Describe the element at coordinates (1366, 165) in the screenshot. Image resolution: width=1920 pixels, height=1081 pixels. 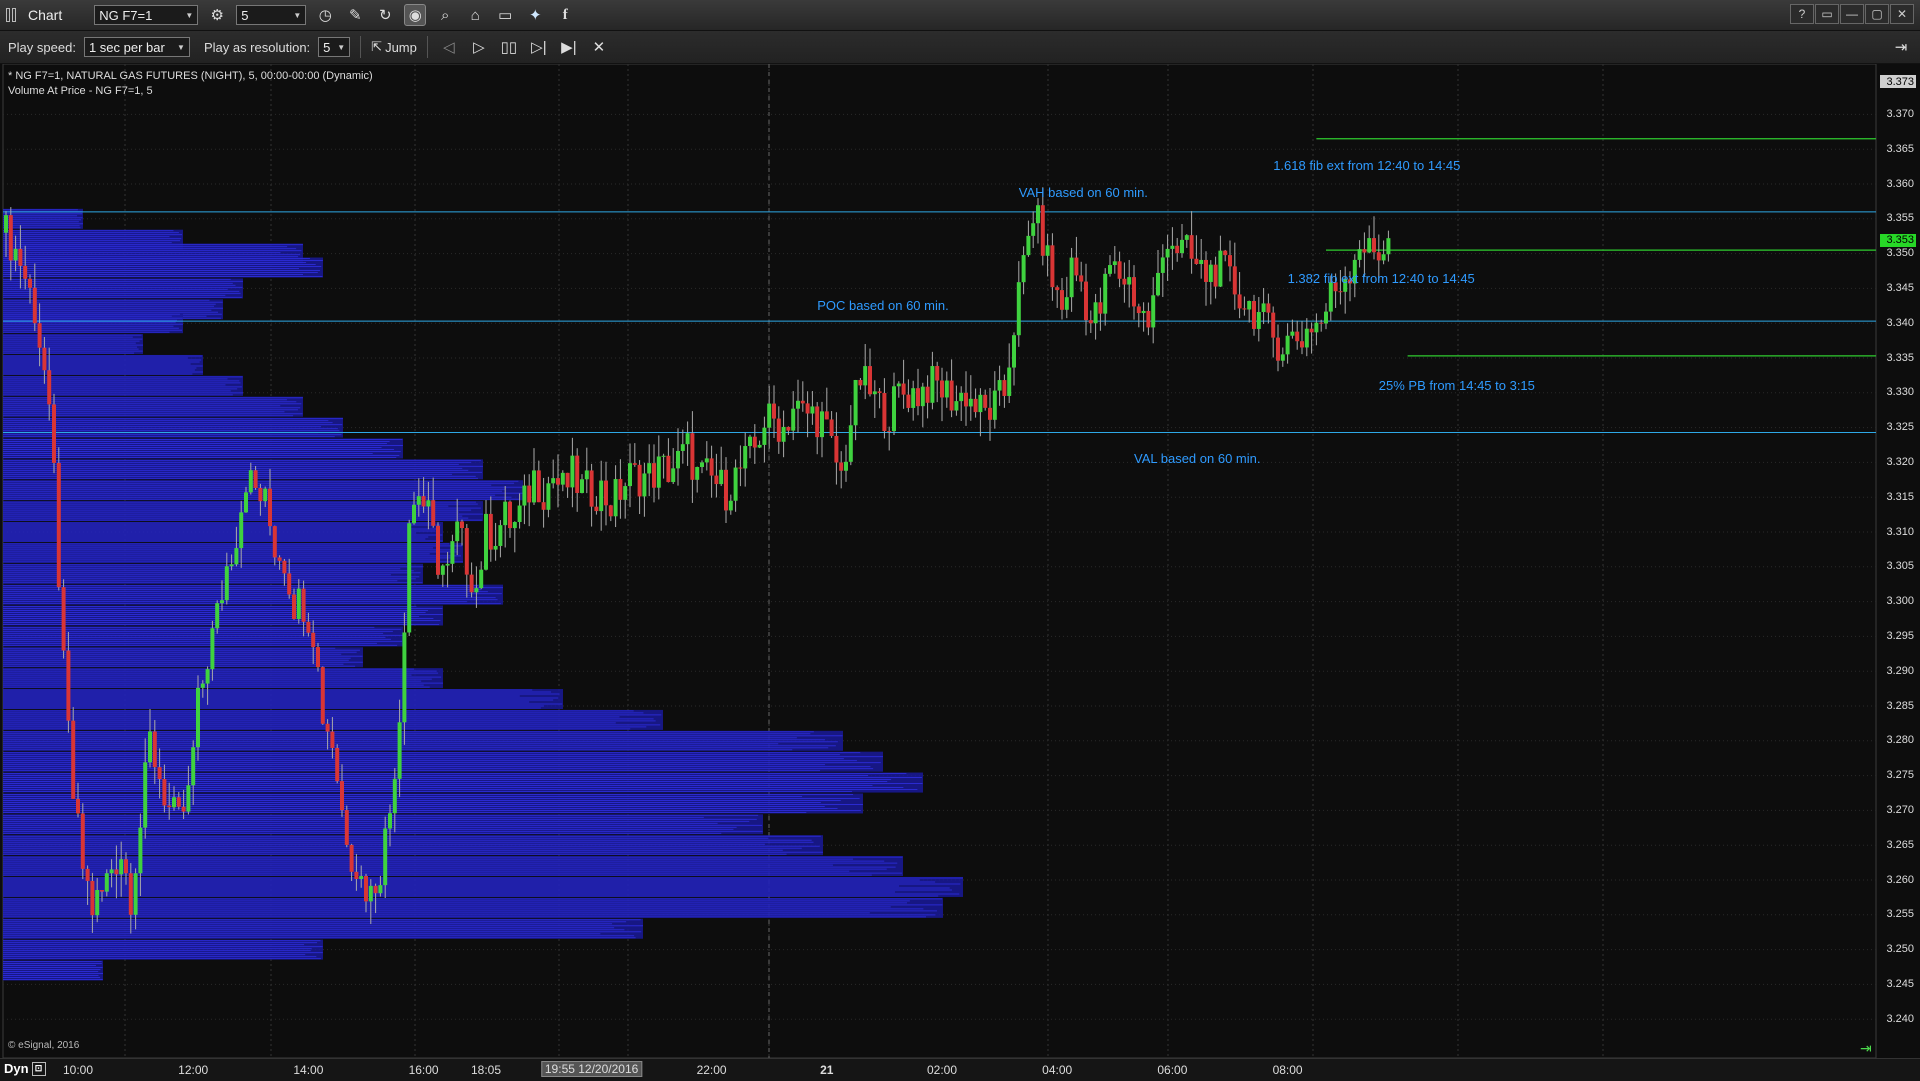
I see `chart-annotation: 1.618 fib ext from 12:40 to 14:45` at that location.